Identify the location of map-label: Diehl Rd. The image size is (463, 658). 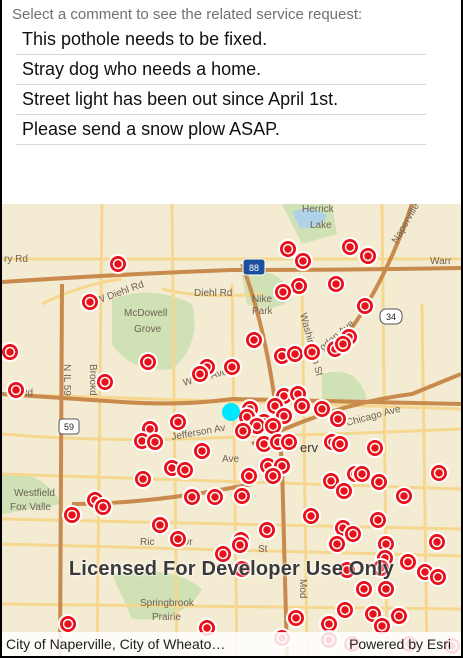
(213, 293).